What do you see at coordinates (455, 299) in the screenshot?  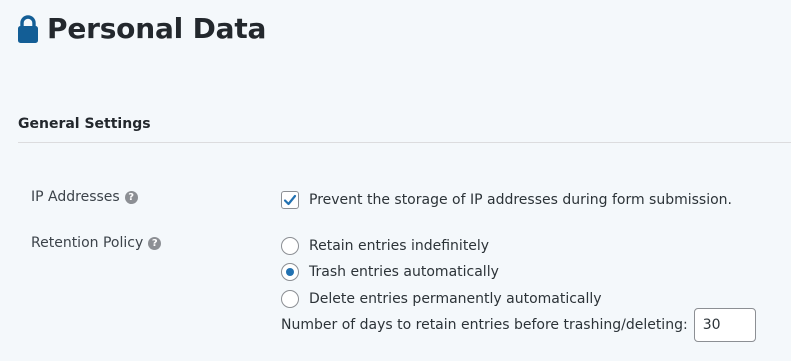 I see `radio-delete-label: Delete entries permanently automatically` at bounding box center [455, 299].